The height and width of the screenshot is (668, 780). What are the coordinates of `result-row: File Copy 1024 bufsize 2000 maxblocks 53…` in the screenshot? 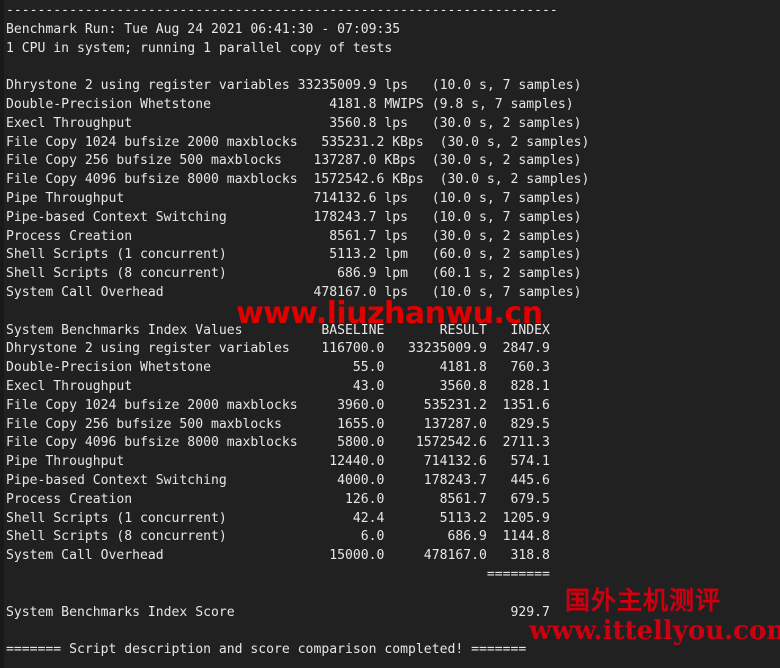 It's located at (298, 142).